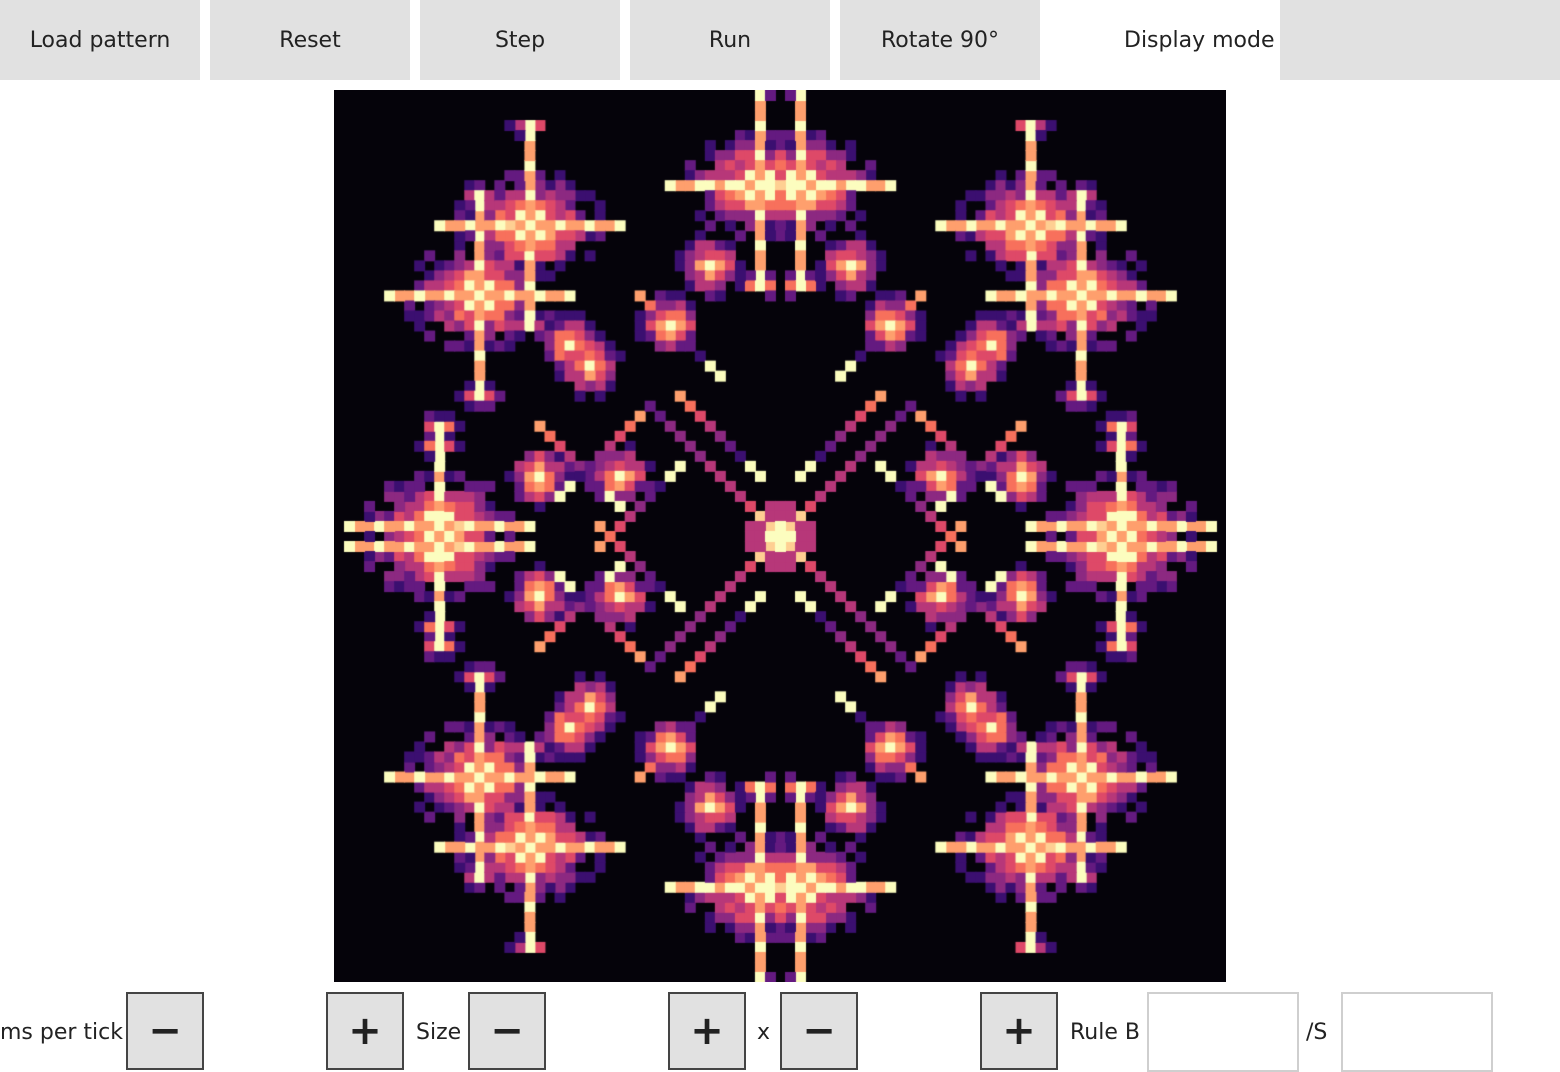  I want to click on rule-survival-input, so click(1417, 1032).